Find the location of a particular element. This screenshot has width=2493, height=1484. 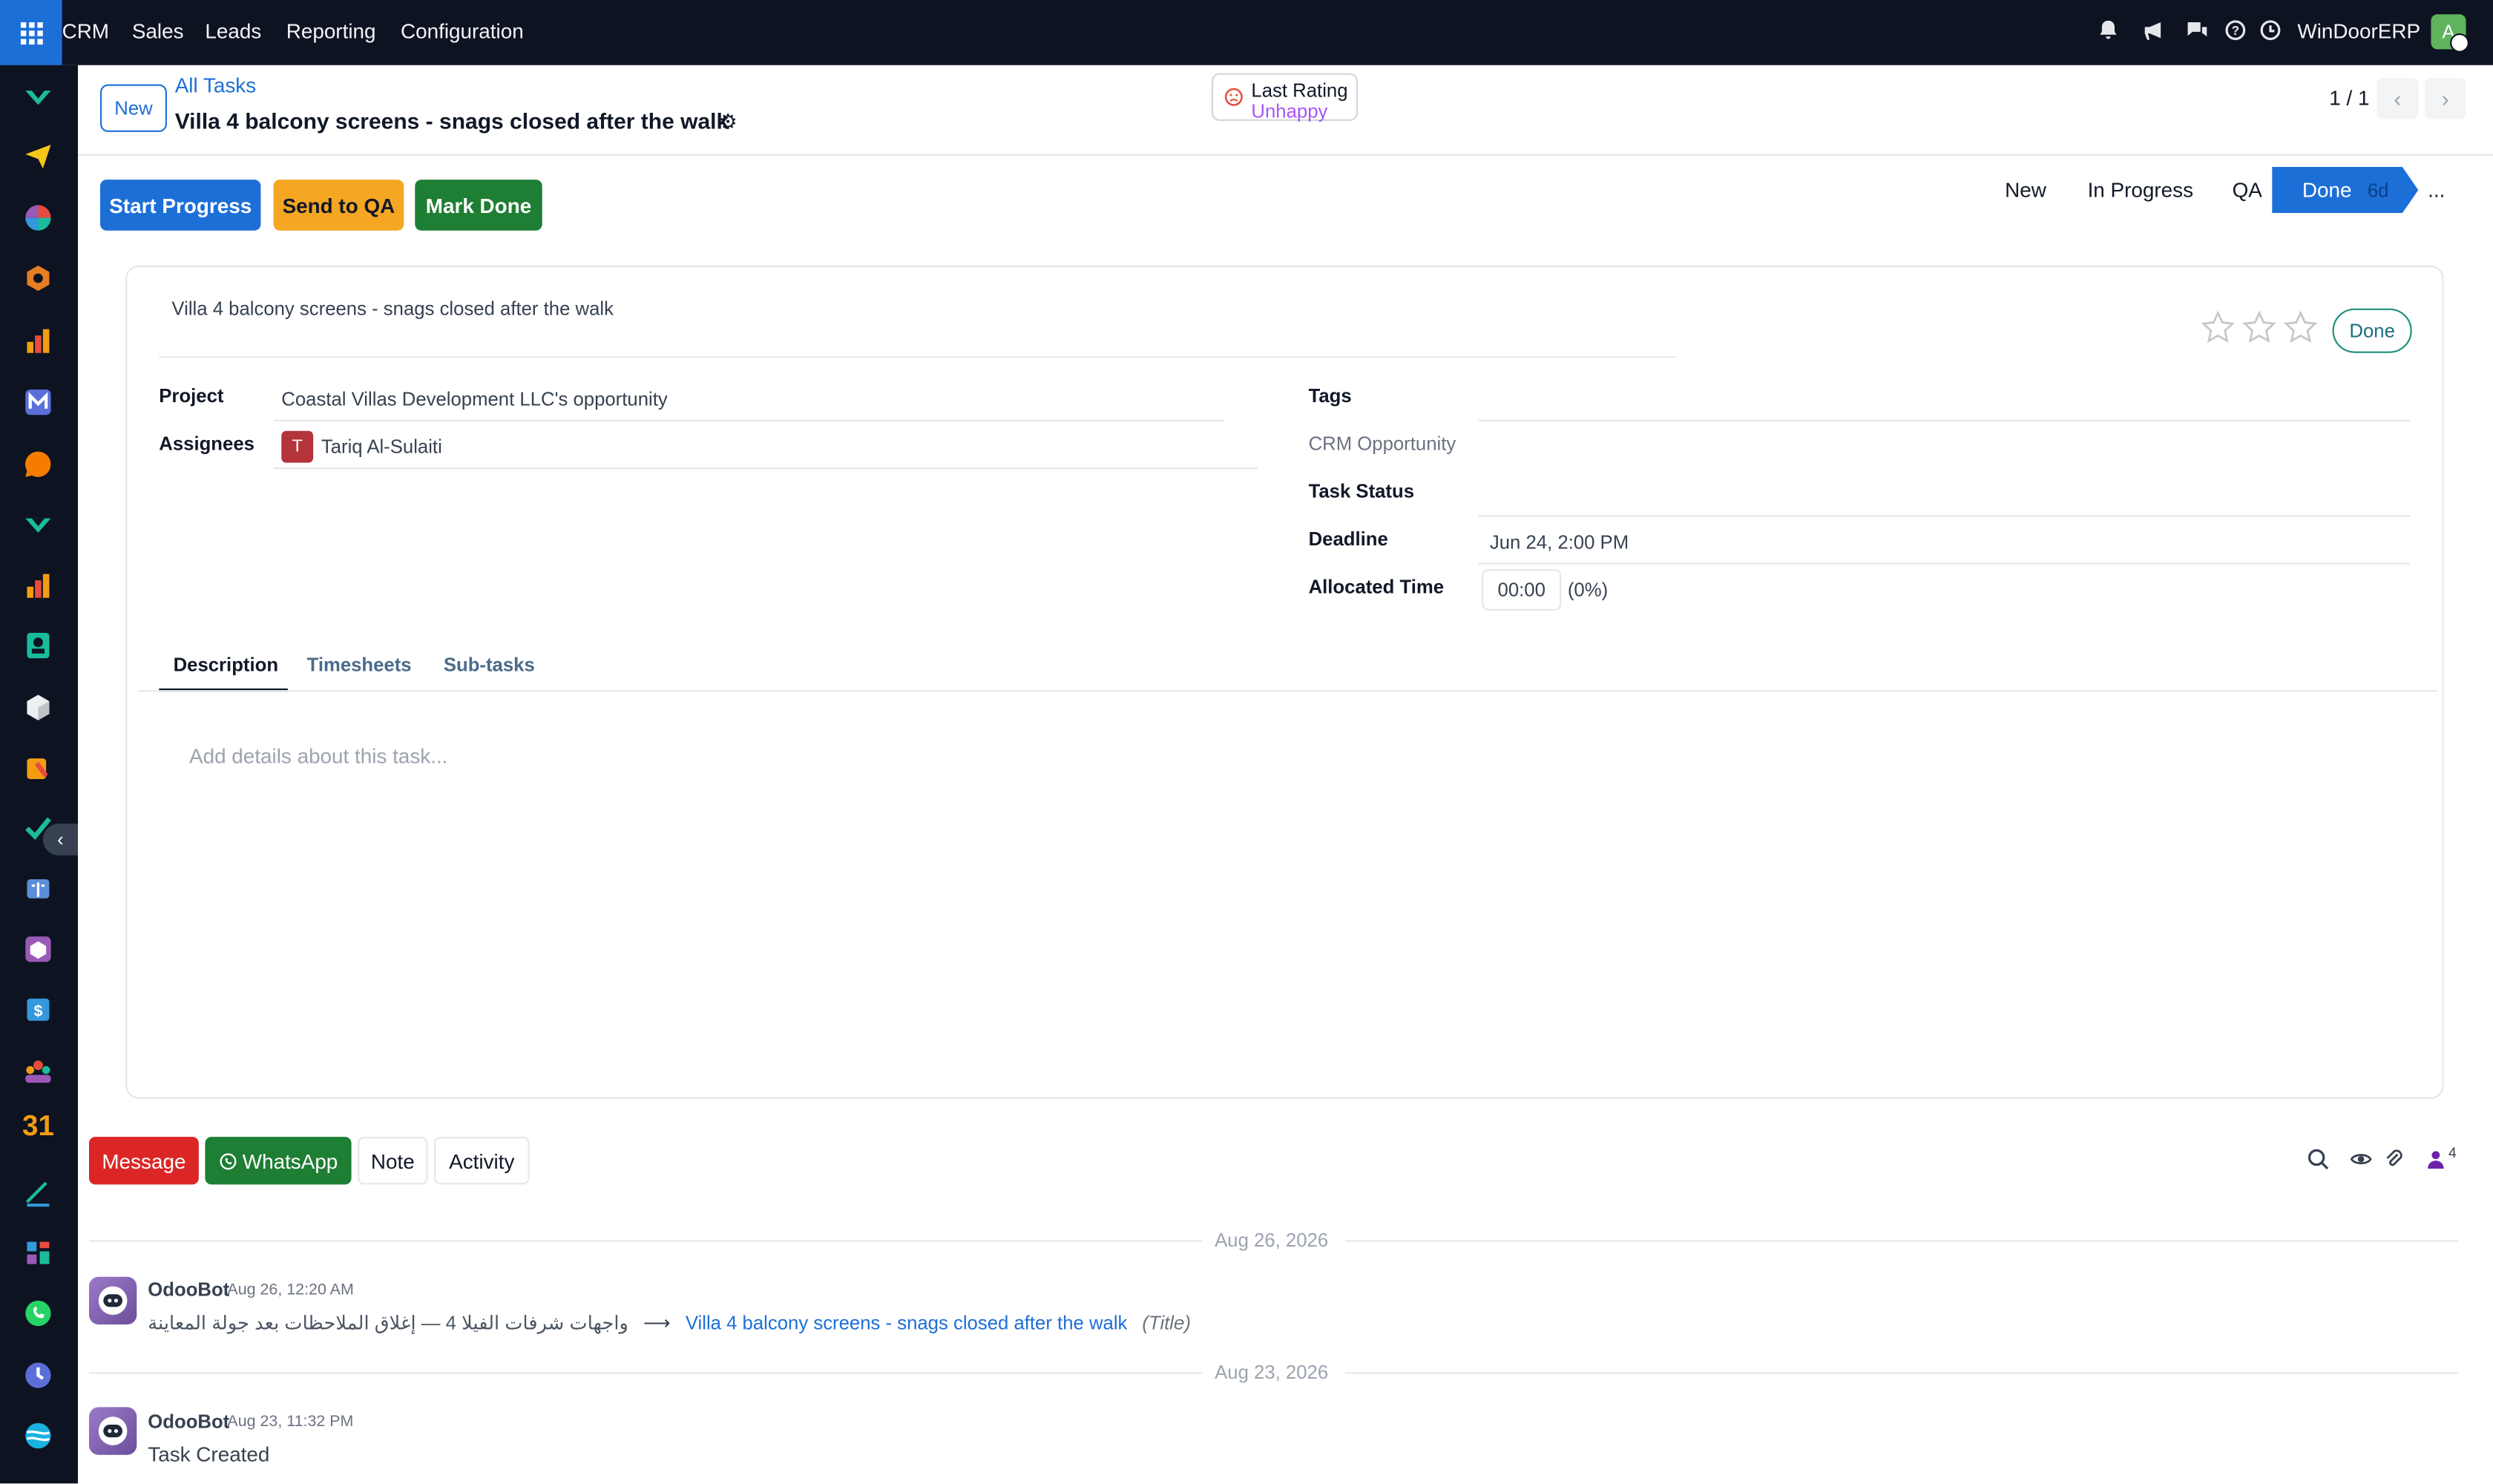

date-separator: Aug 26, 2026 is located at coordinates (1273, 1240).